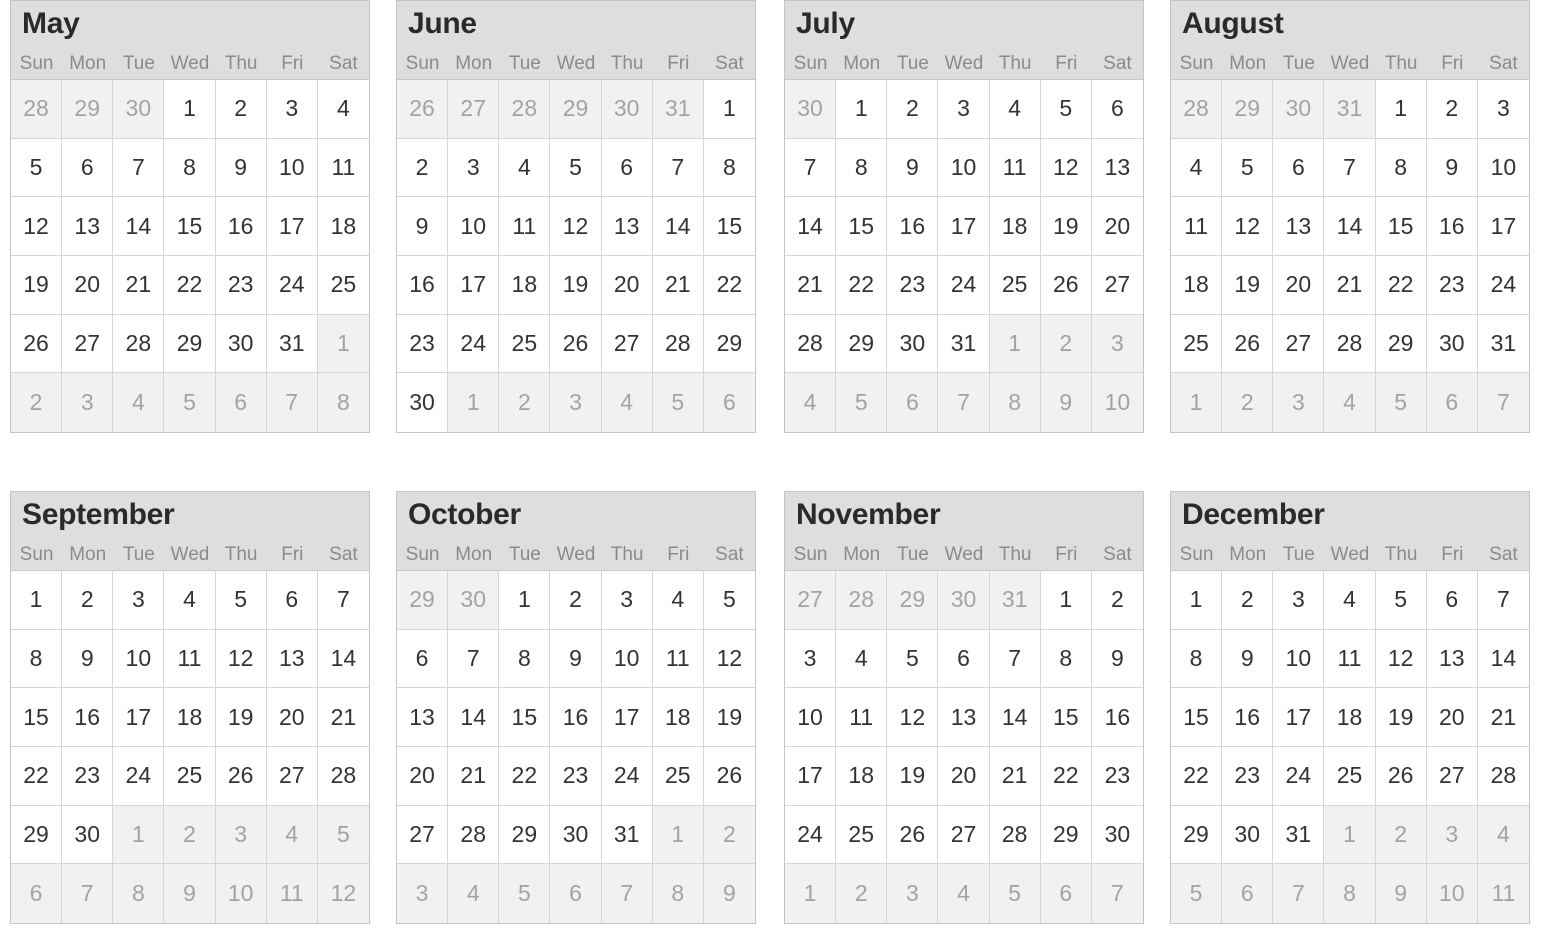 This screenshot has width=1542, height=928. I want to click on day-cell-adjacent-month: 8, so click(343, 402).